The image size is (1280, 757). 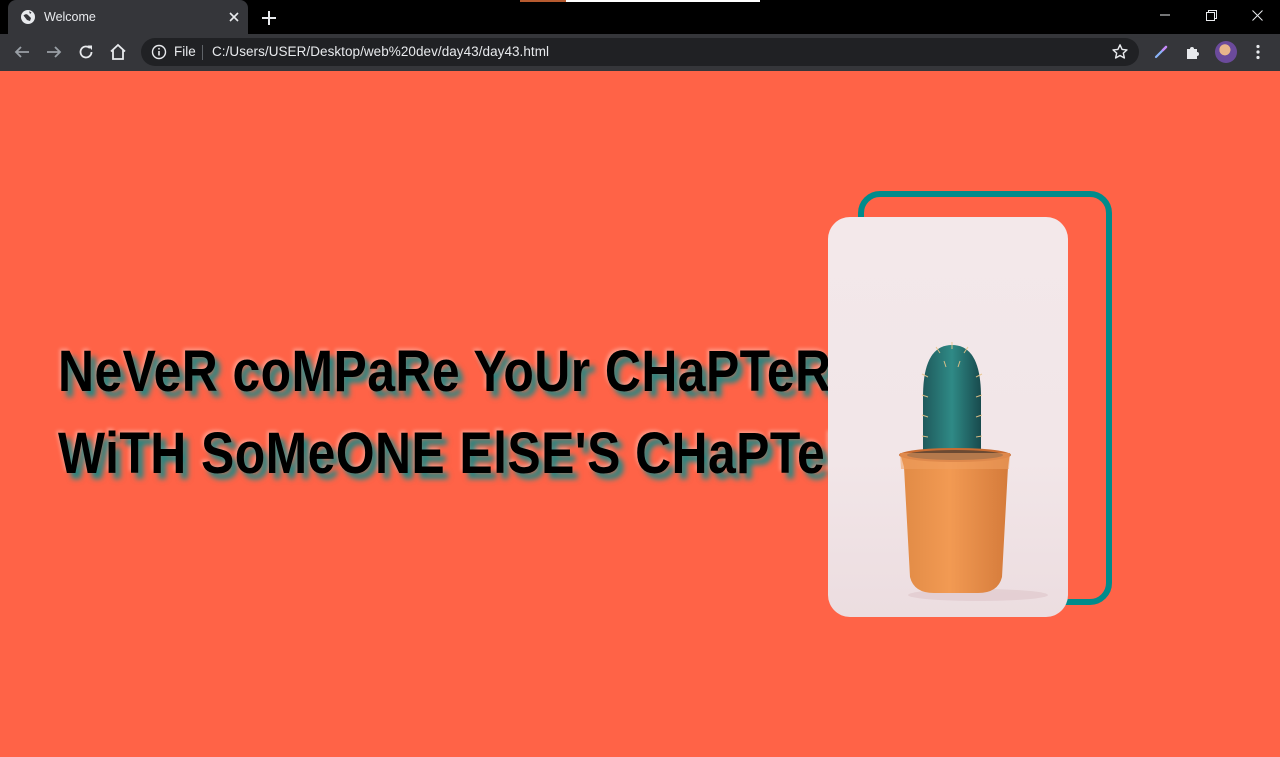 I want to click on cactus-photo, so click(x=948, y=417).